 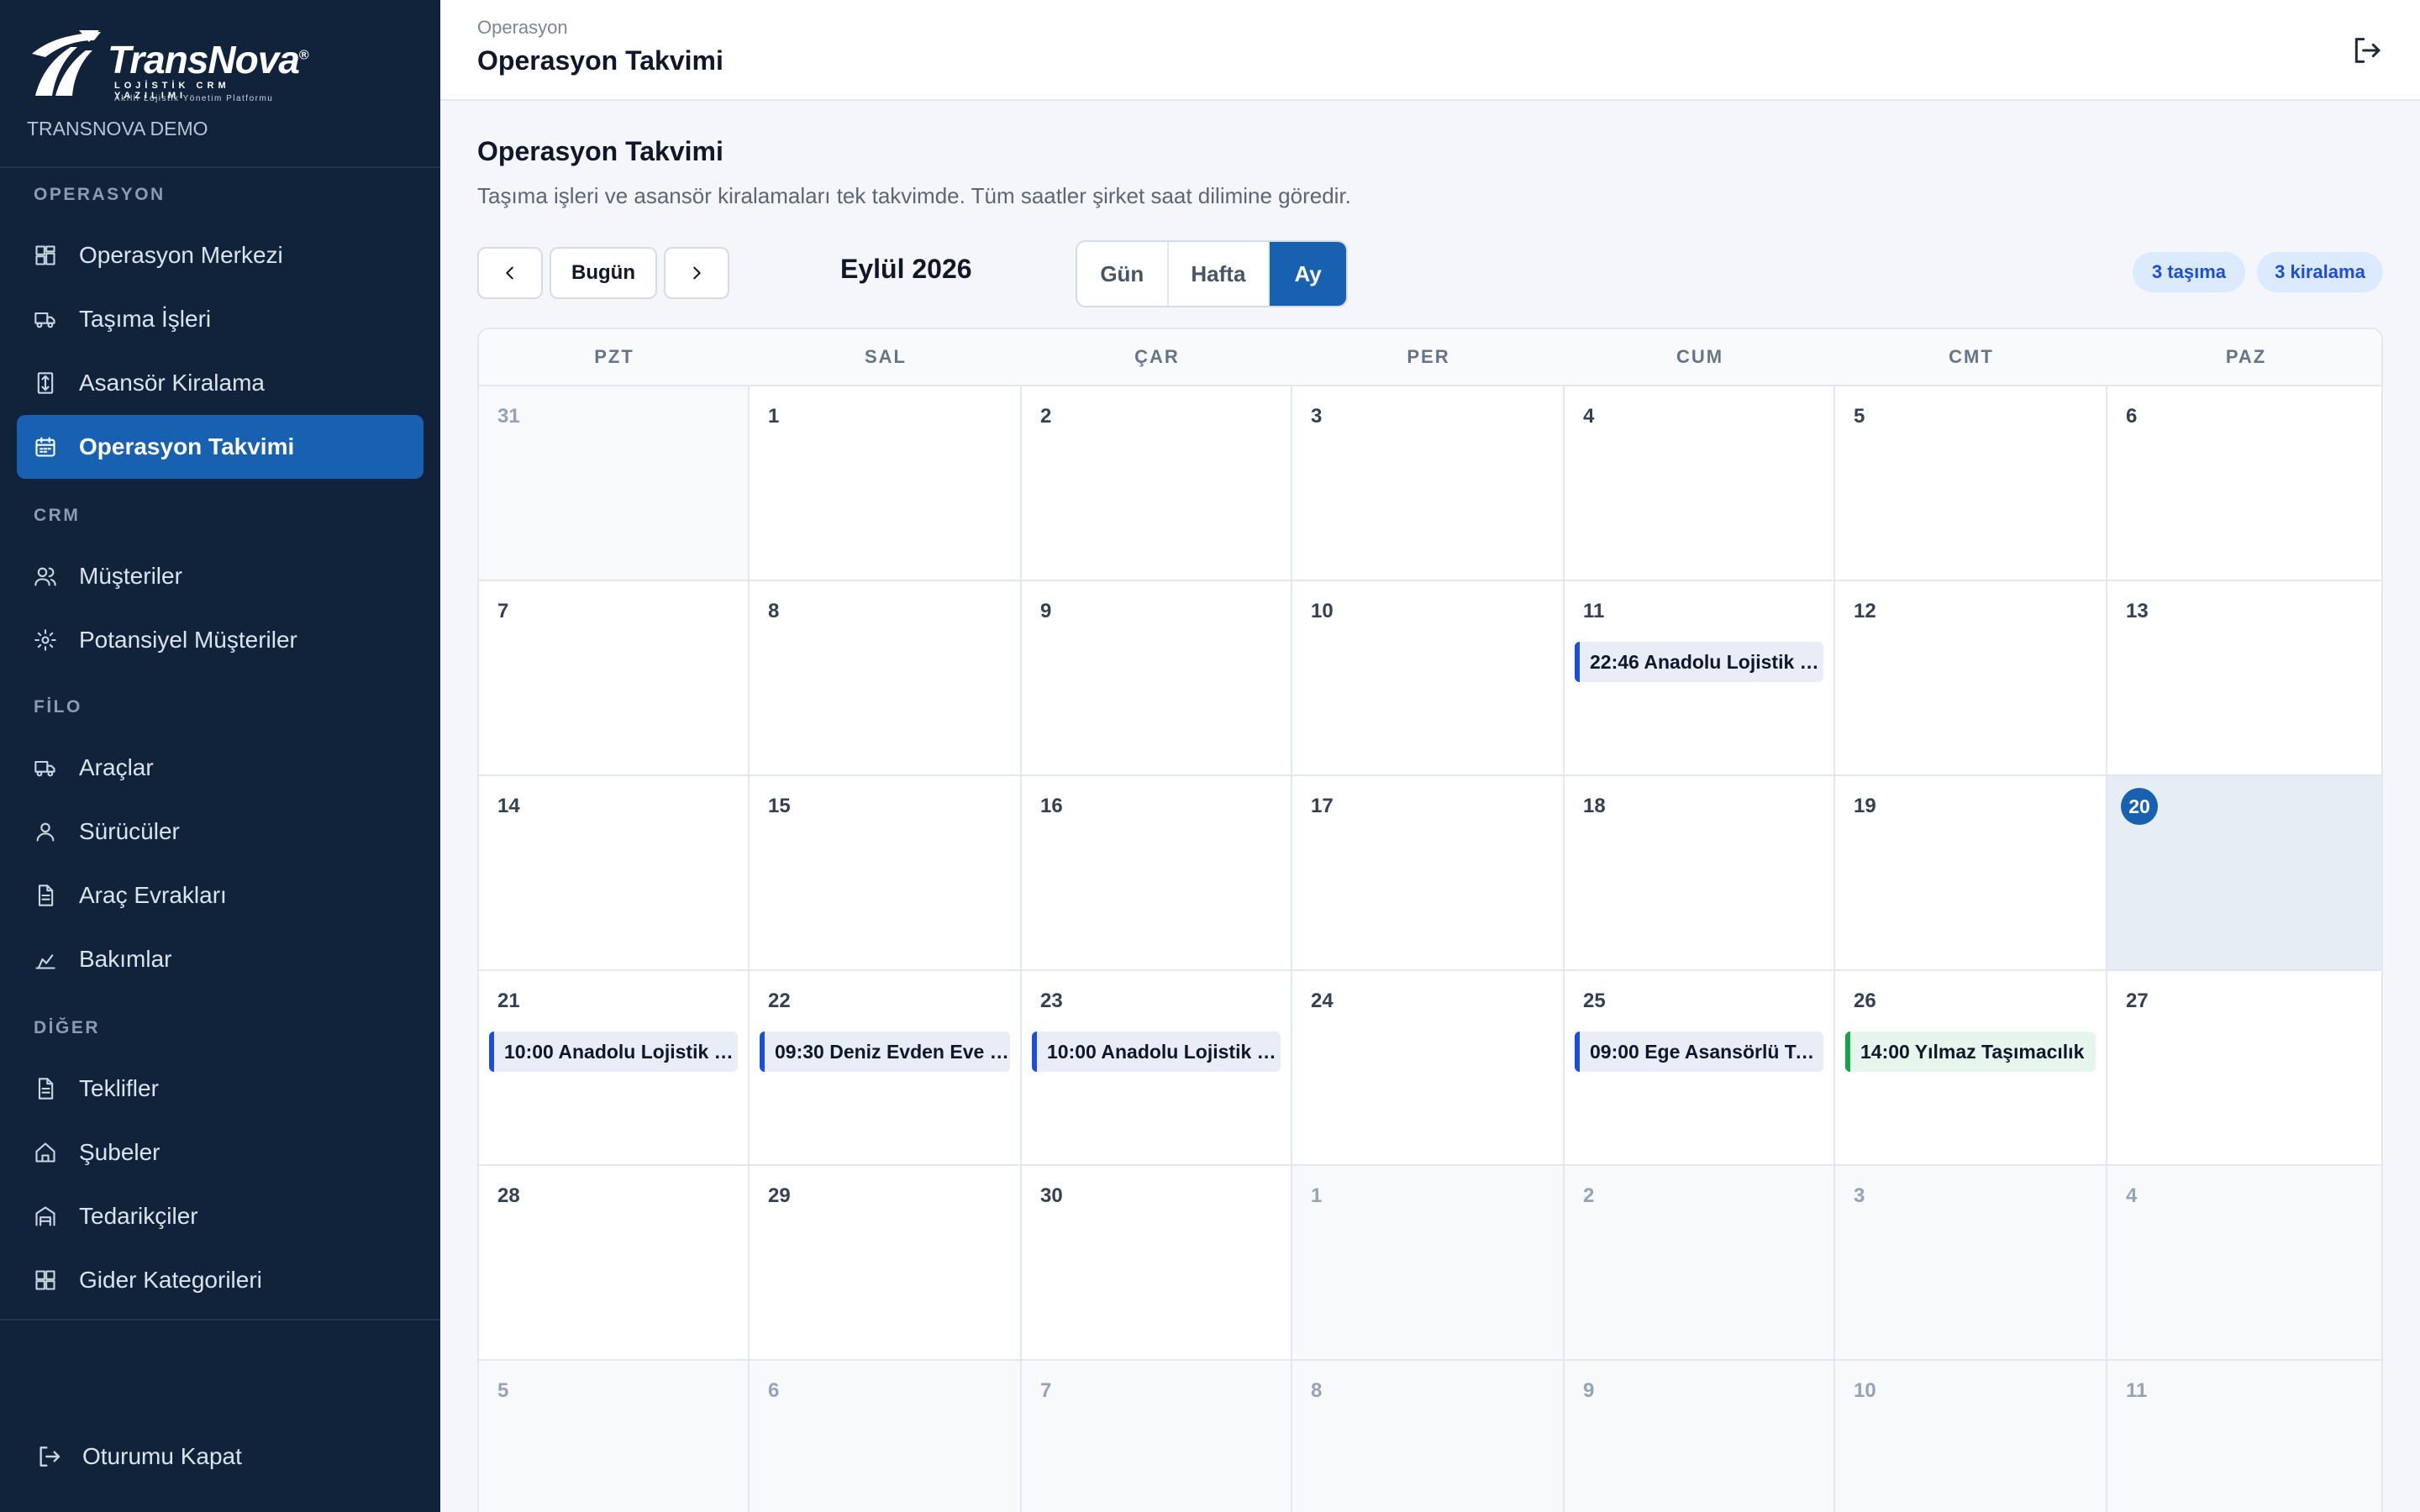 I want to click on calendar-day-cell: 12, so click(x=1971, y=678).